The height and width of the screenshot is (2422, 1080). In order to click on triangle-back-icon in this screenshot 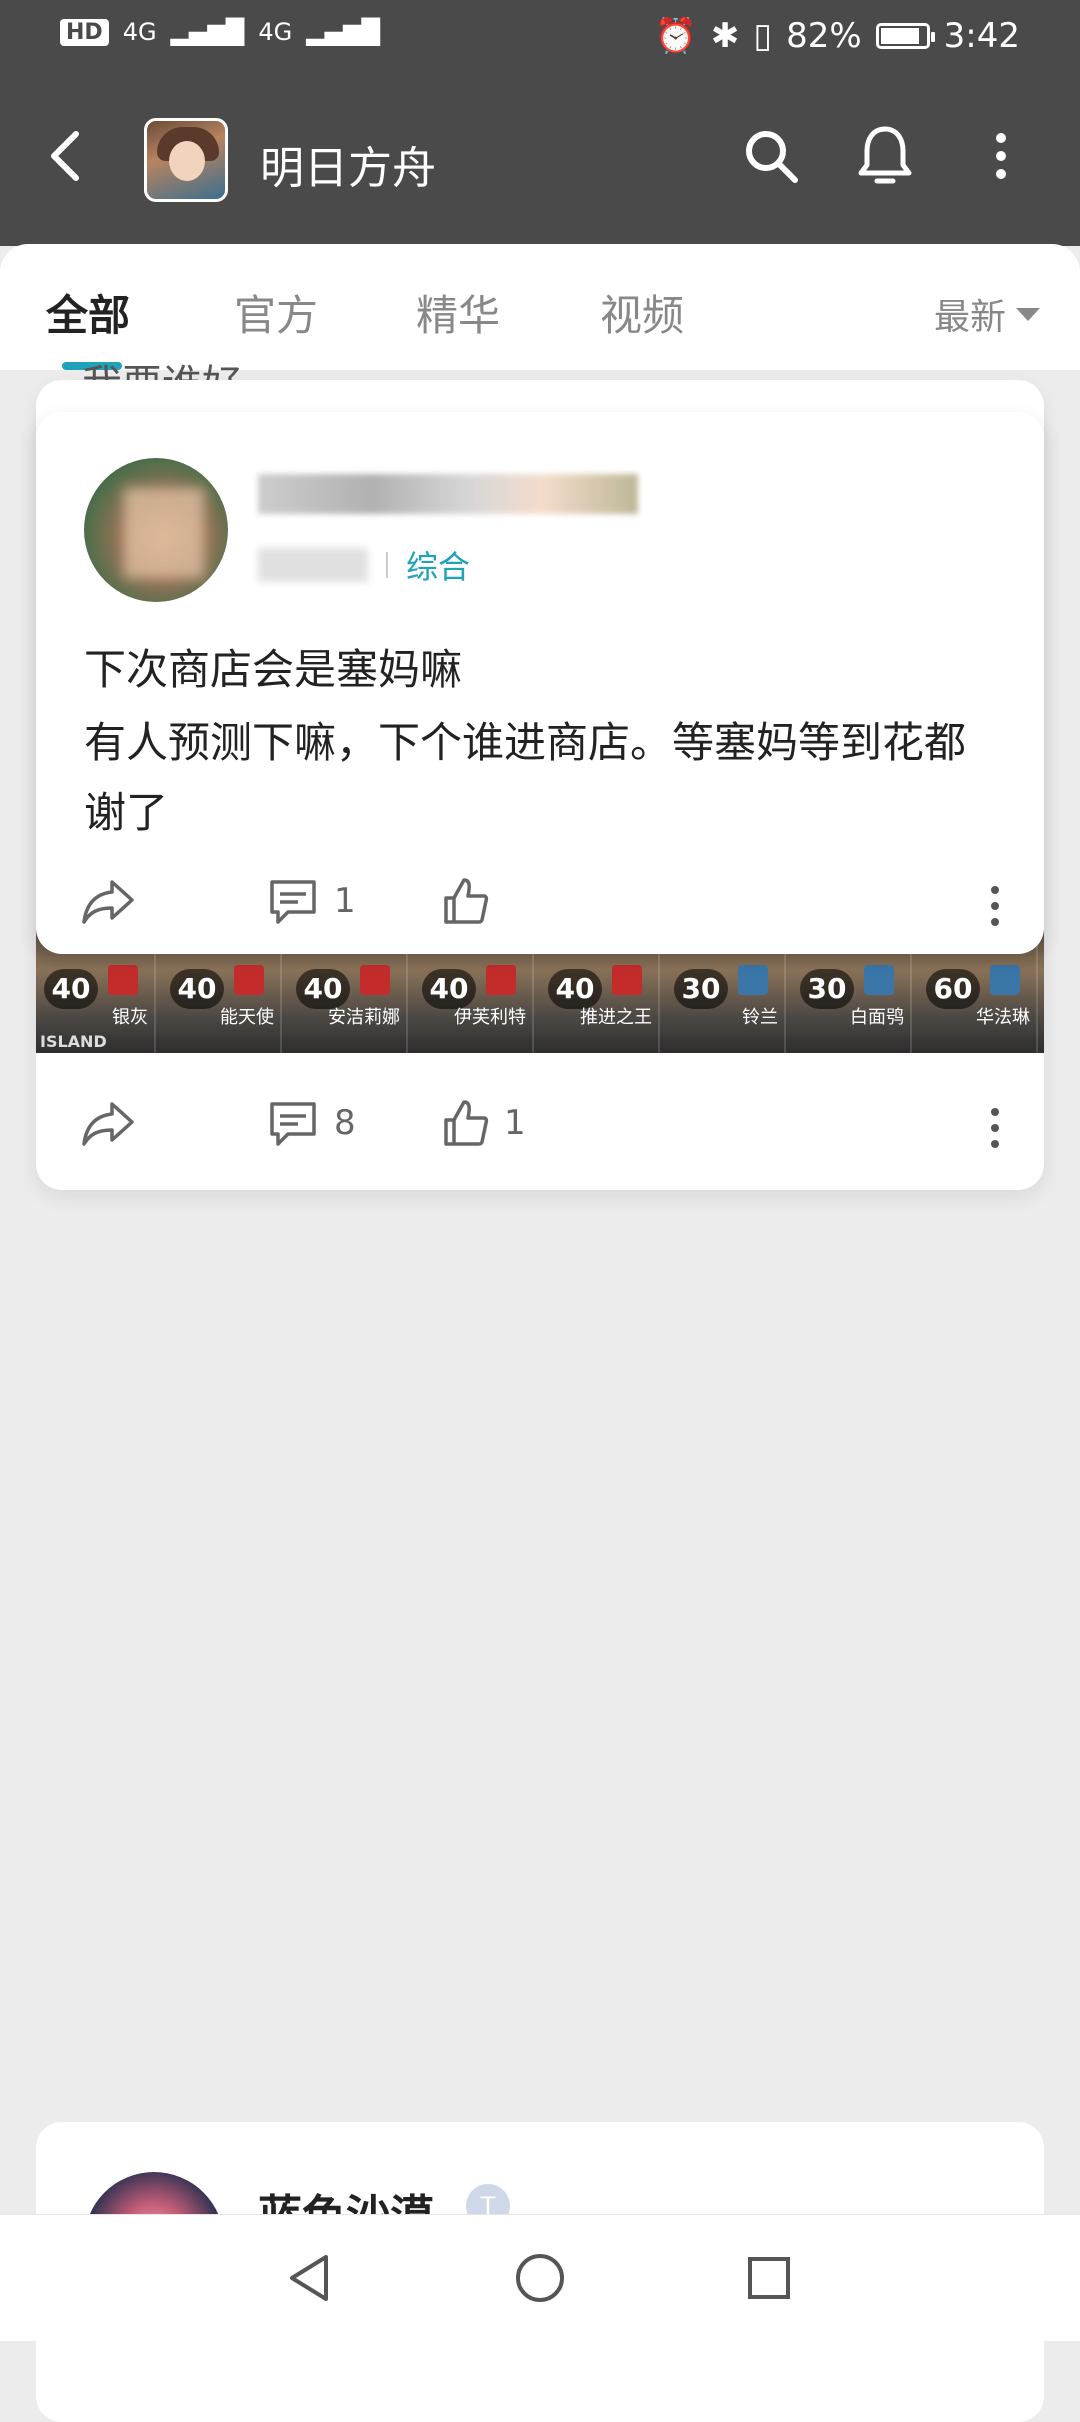, I will do `click(309, 2278)`.